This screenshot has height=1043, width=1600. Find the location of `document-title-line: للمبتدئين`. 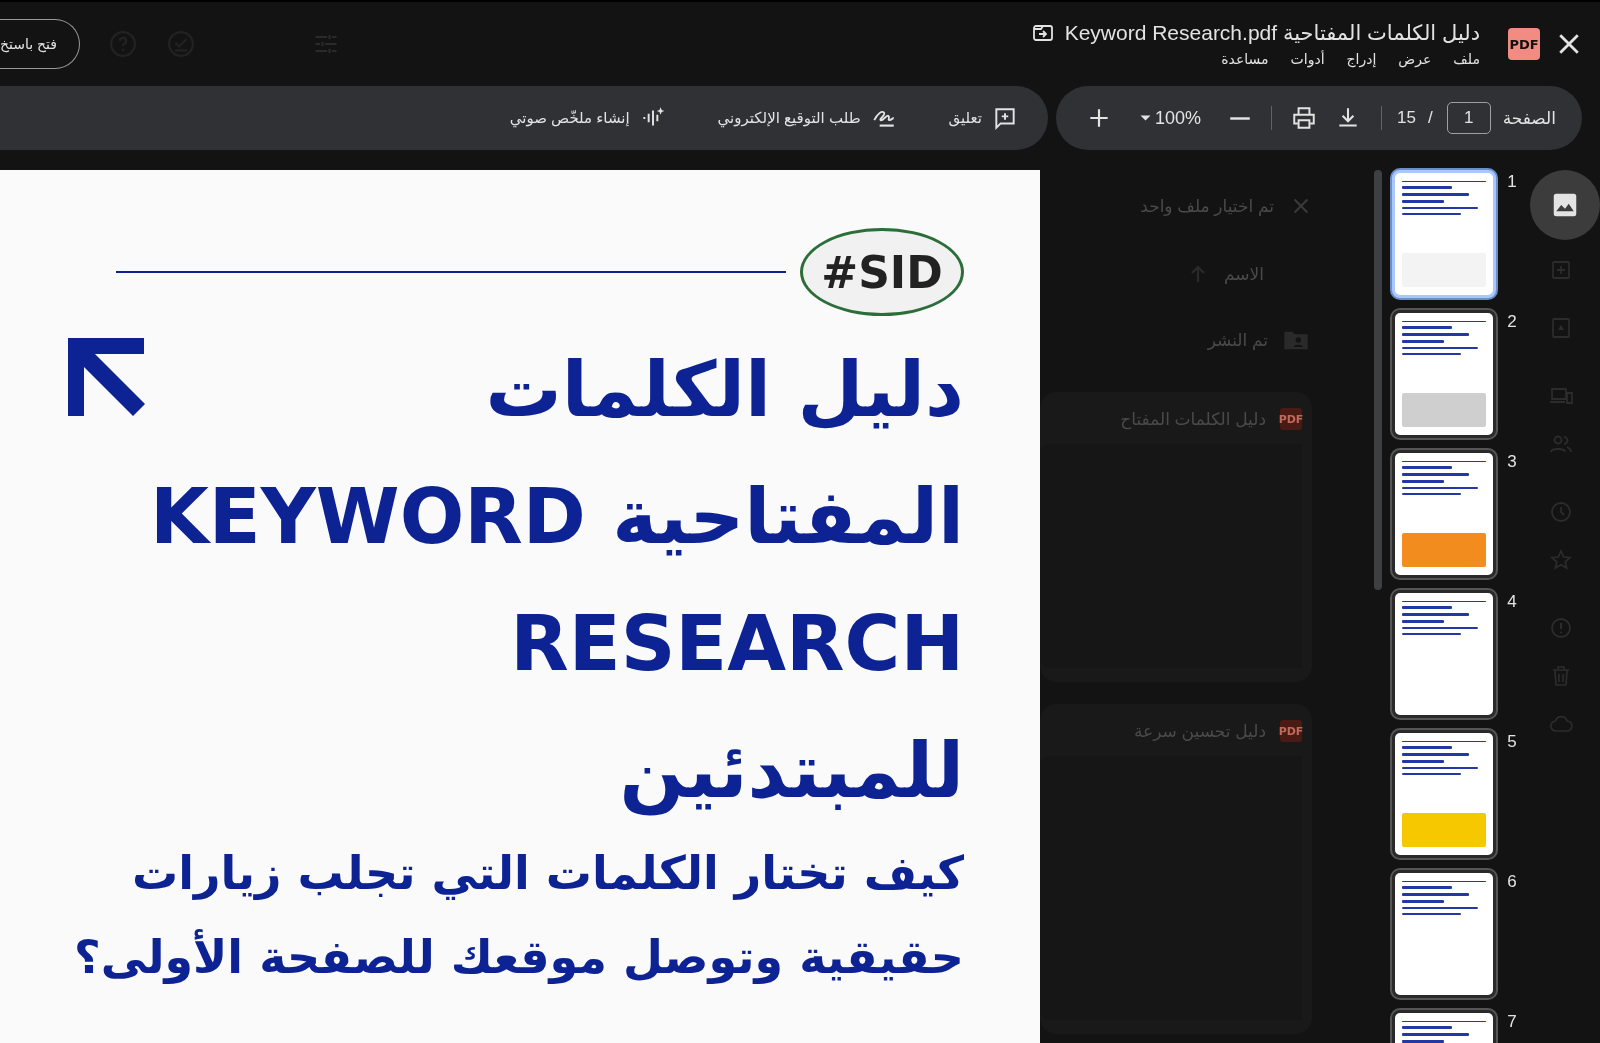

document-title-line: للمبتدئين is located at coordinates (791, 771).